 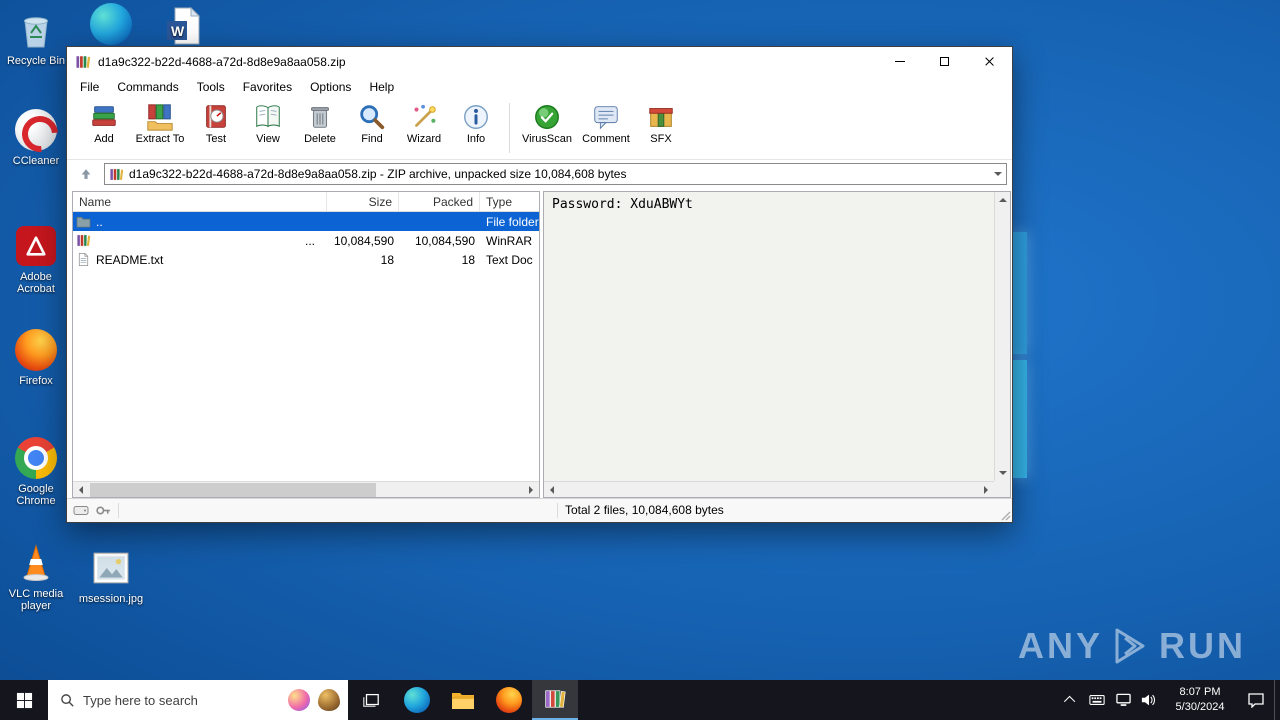 What do you see at coordinates (539, 510) in the screenshot?
I see `status-bar: Total 2 files, 10,084,608 bytes` at bounding box center [539, 510].